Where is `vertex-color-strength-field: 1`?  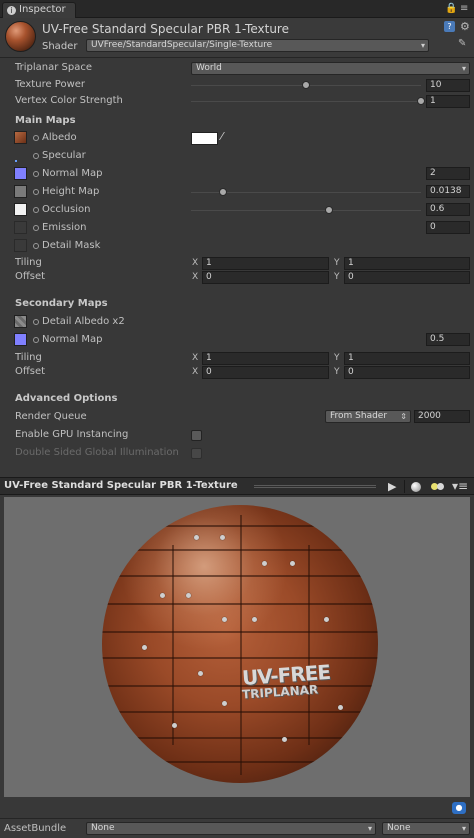 vertex-color-strength-field: 1 is located at coordinates (448, 101).